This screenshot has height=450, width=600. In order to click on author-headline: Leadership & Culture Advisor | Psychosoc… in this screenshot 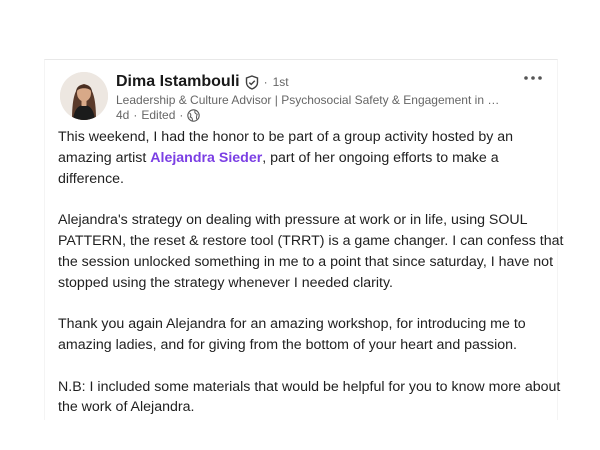, I will do `click(310, 100)`.